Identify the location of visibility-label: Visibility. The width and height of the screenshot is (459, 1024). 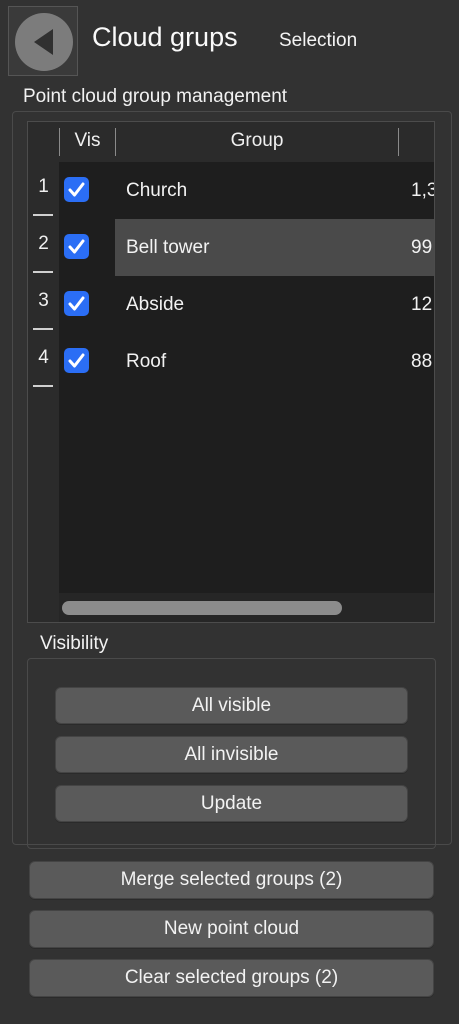
(74, 643).